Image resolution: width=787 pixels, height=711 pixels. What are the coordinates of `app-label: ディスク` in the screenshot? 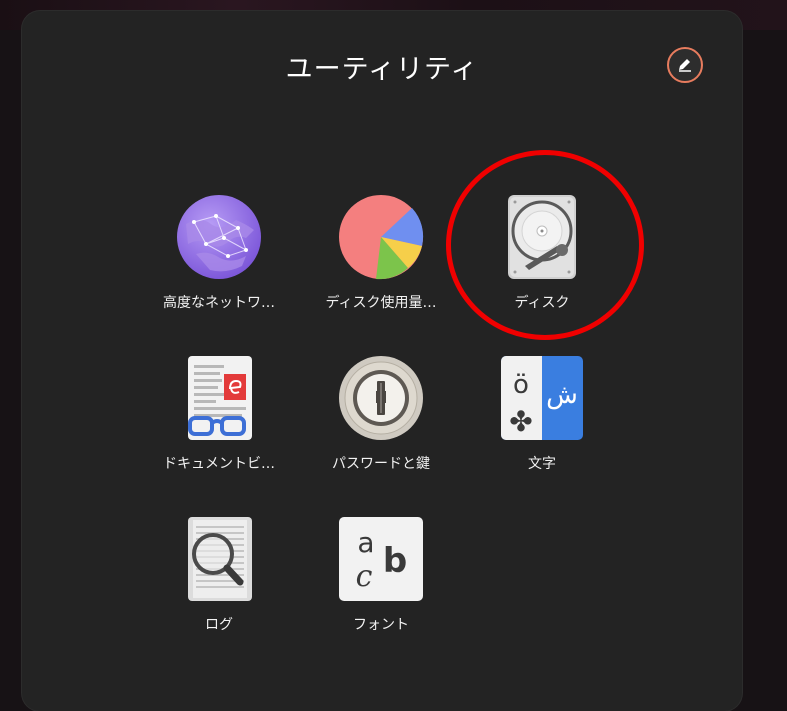 It's located at (542, 303).